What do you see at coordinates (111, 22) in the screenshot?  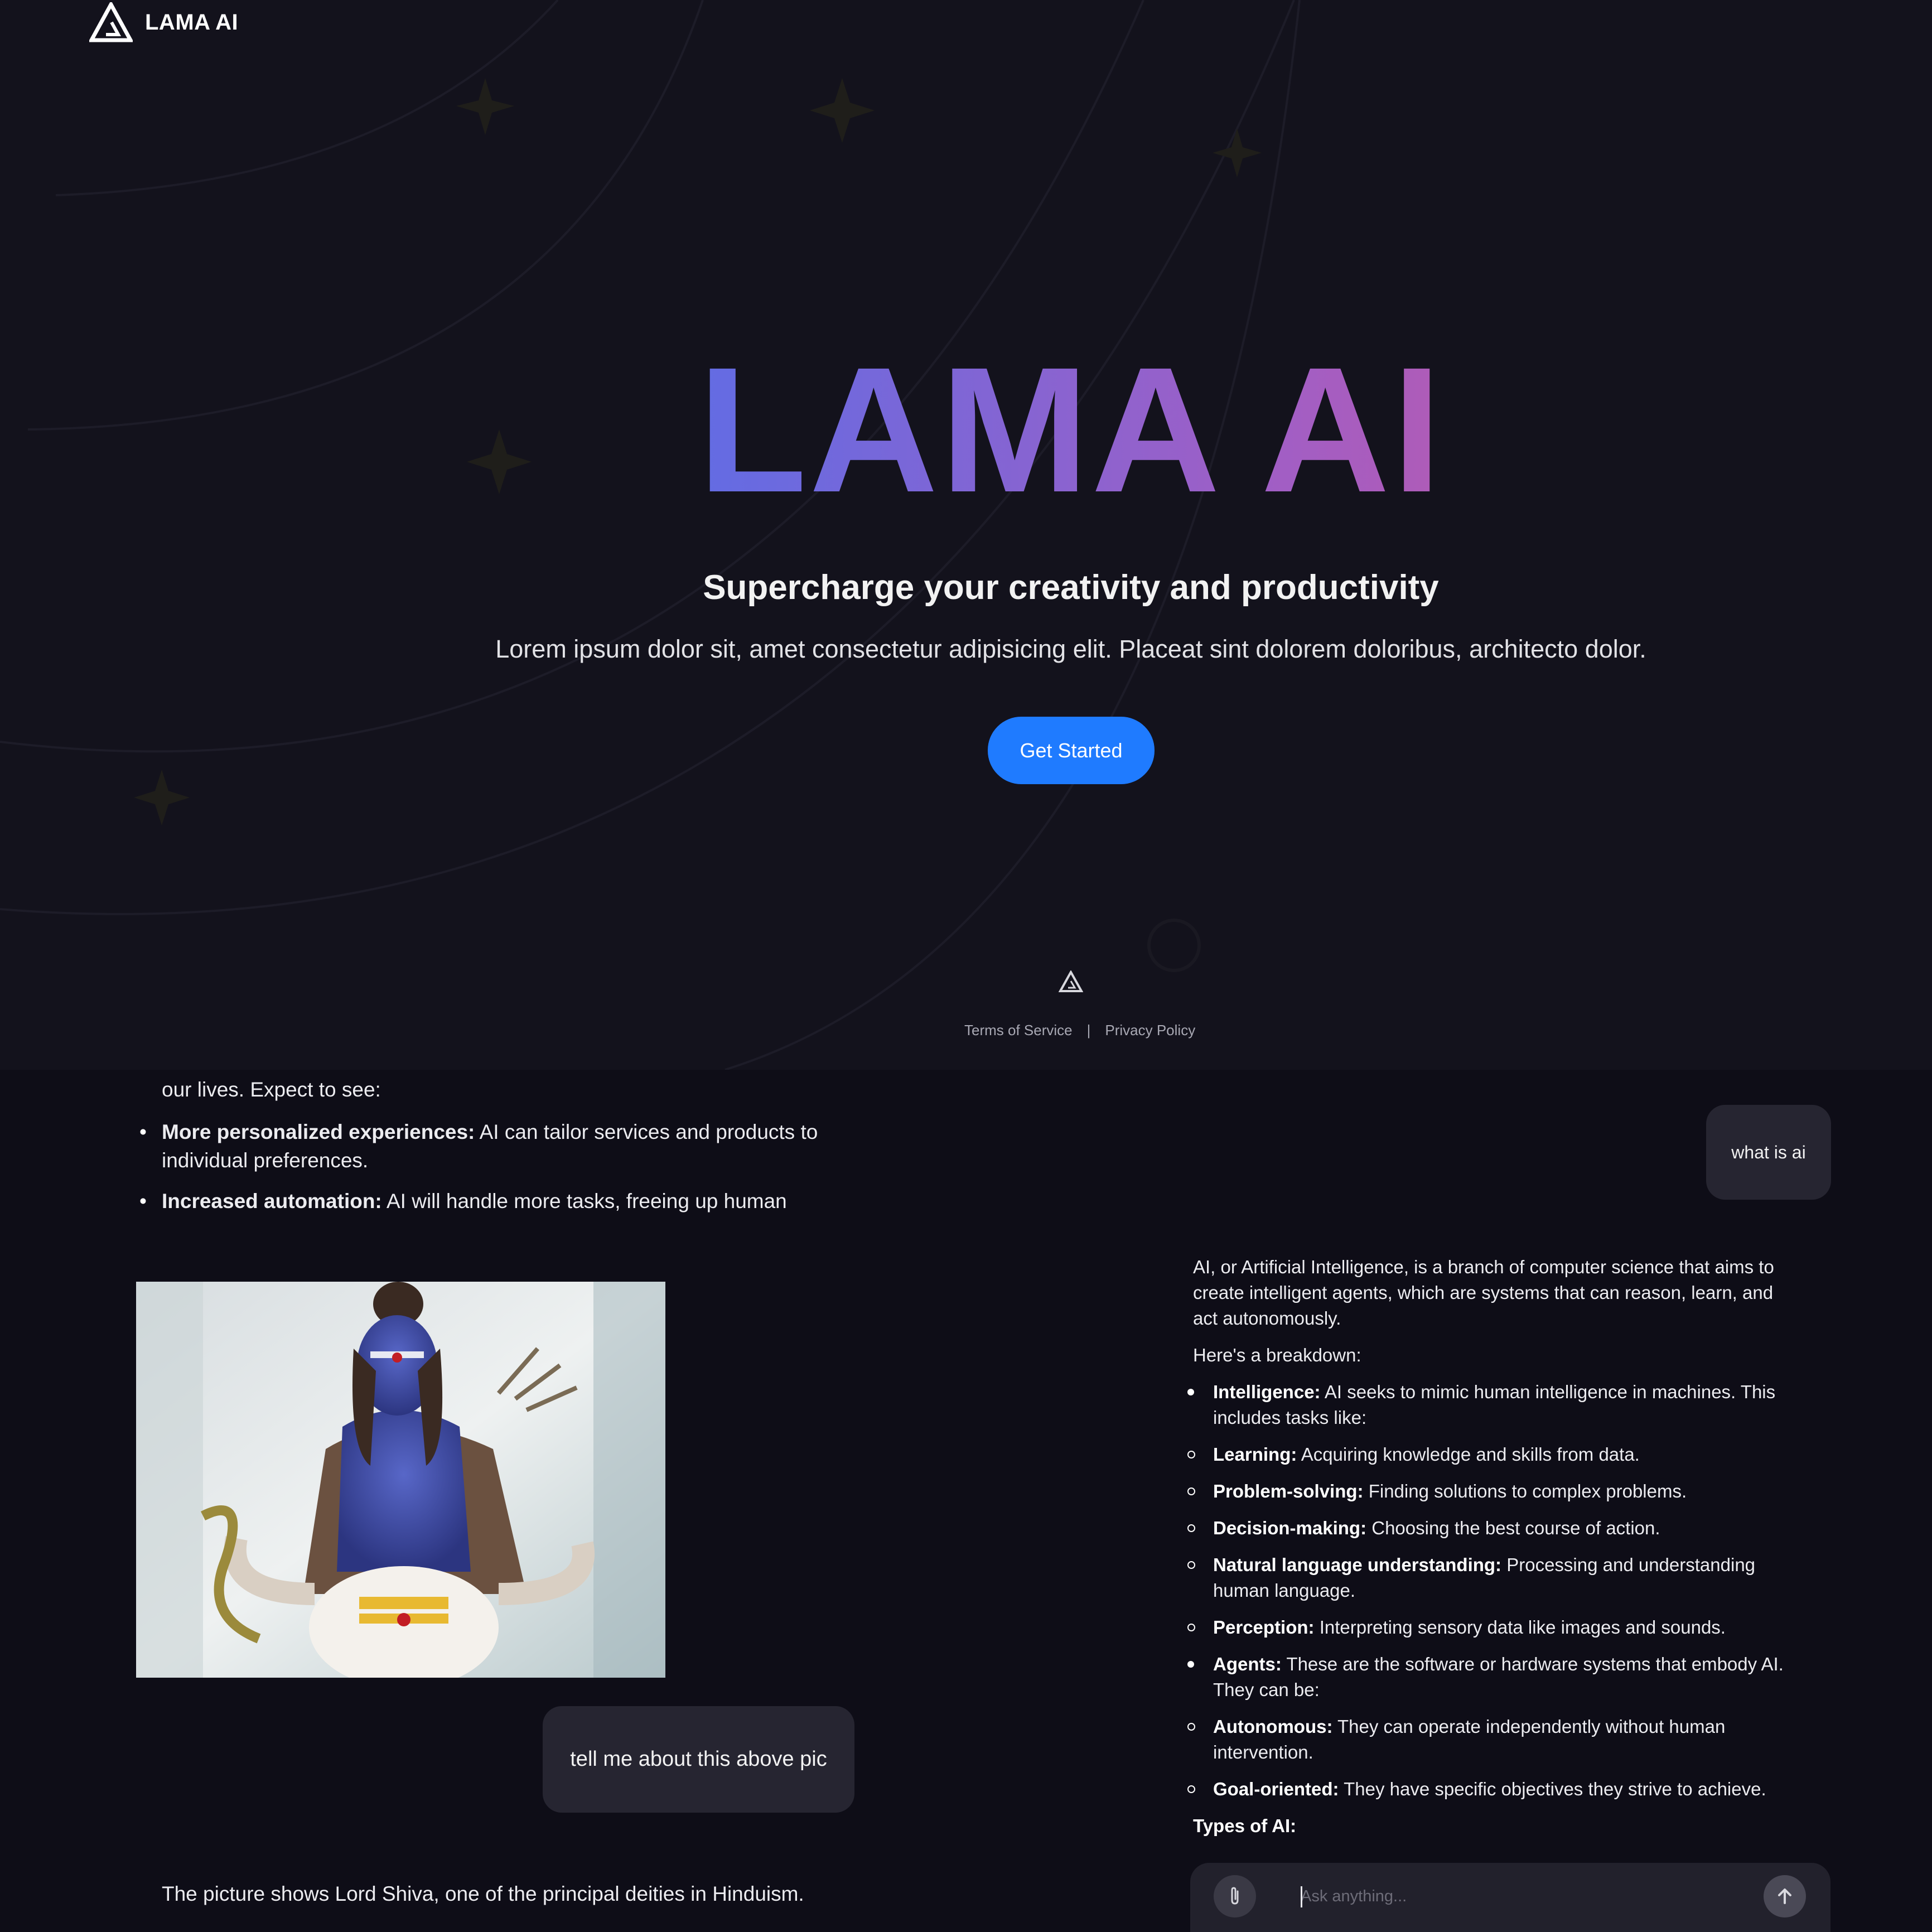 I see `lama-logo-icon` at bounding box center [111, 22].